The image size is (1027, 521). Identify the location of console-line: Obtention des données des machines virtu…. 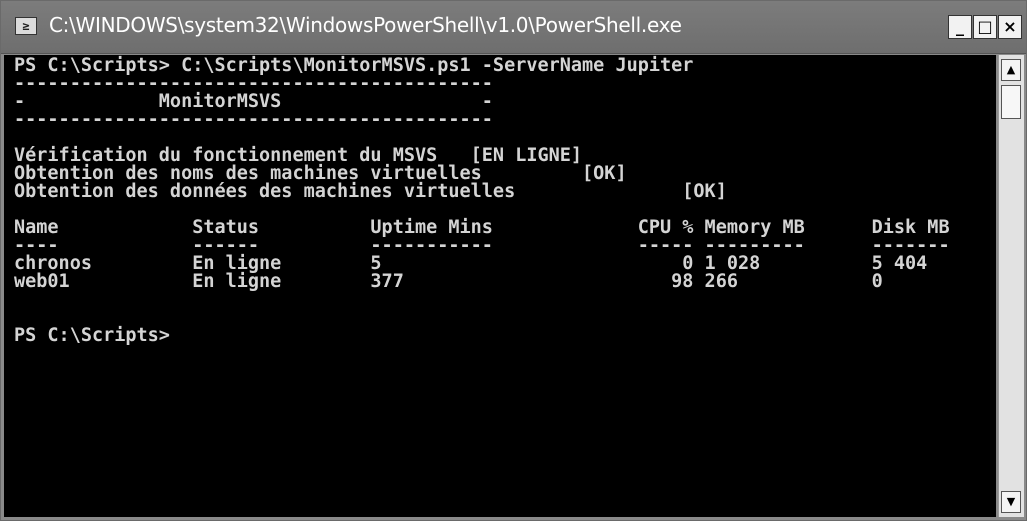
(370, 191).